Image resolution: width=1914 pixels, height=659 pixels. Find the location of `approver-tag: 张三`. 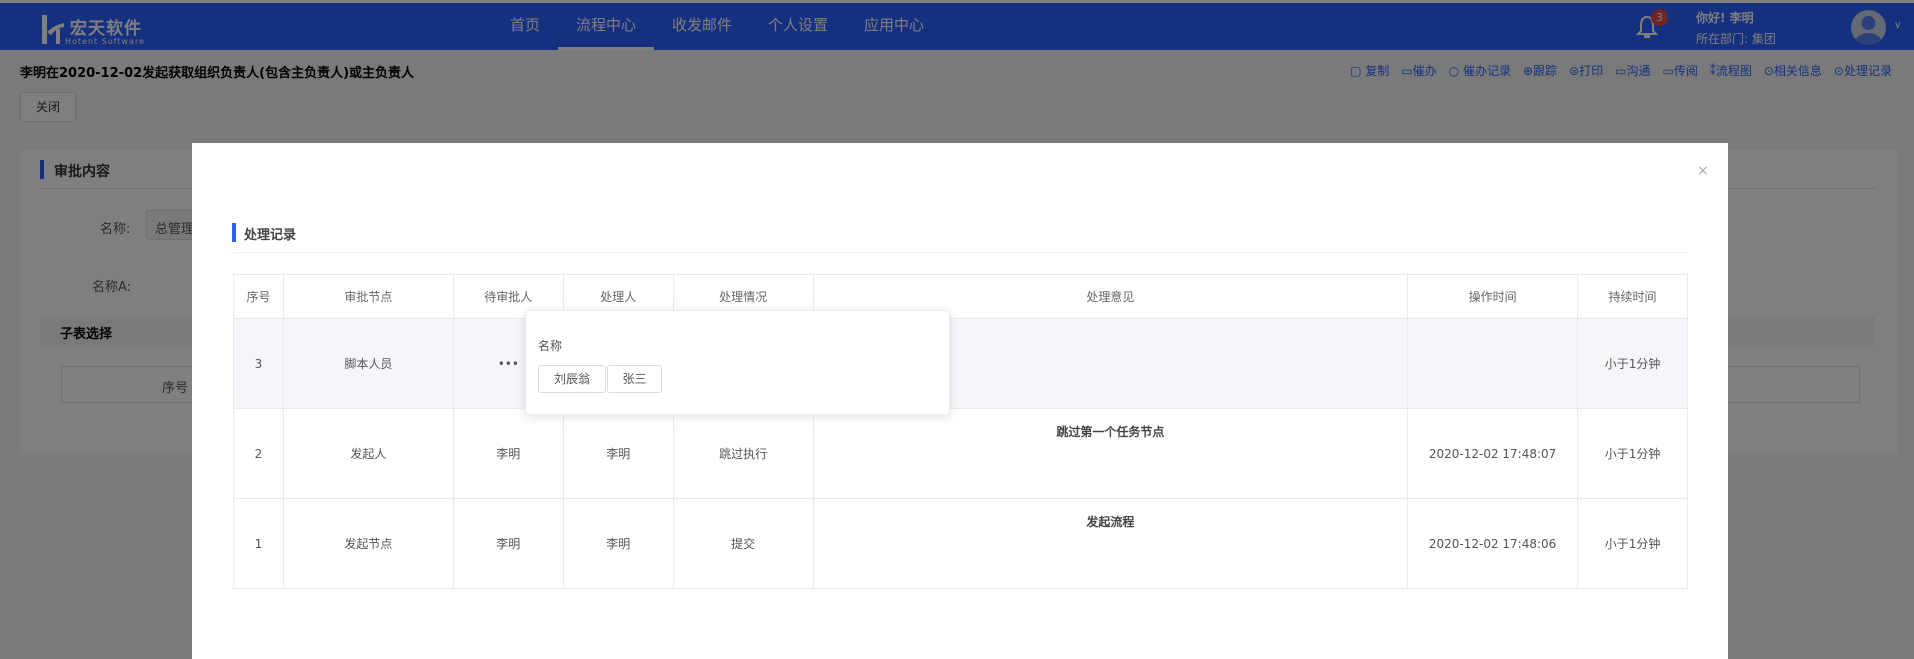

approver-tag: 张三 is located at coordinates (634, 379).